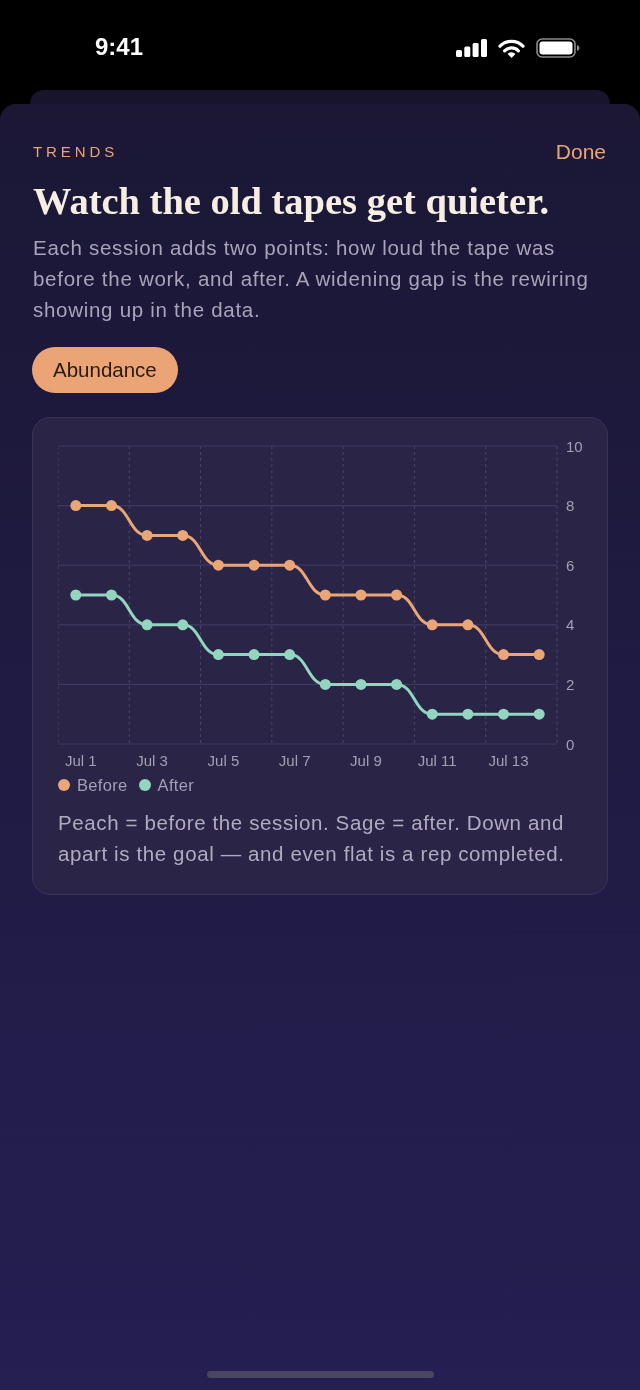  Describe the element at coordinates (294, 760) in the screenshot. I see `x-axis-label: Jul 7` at that location.